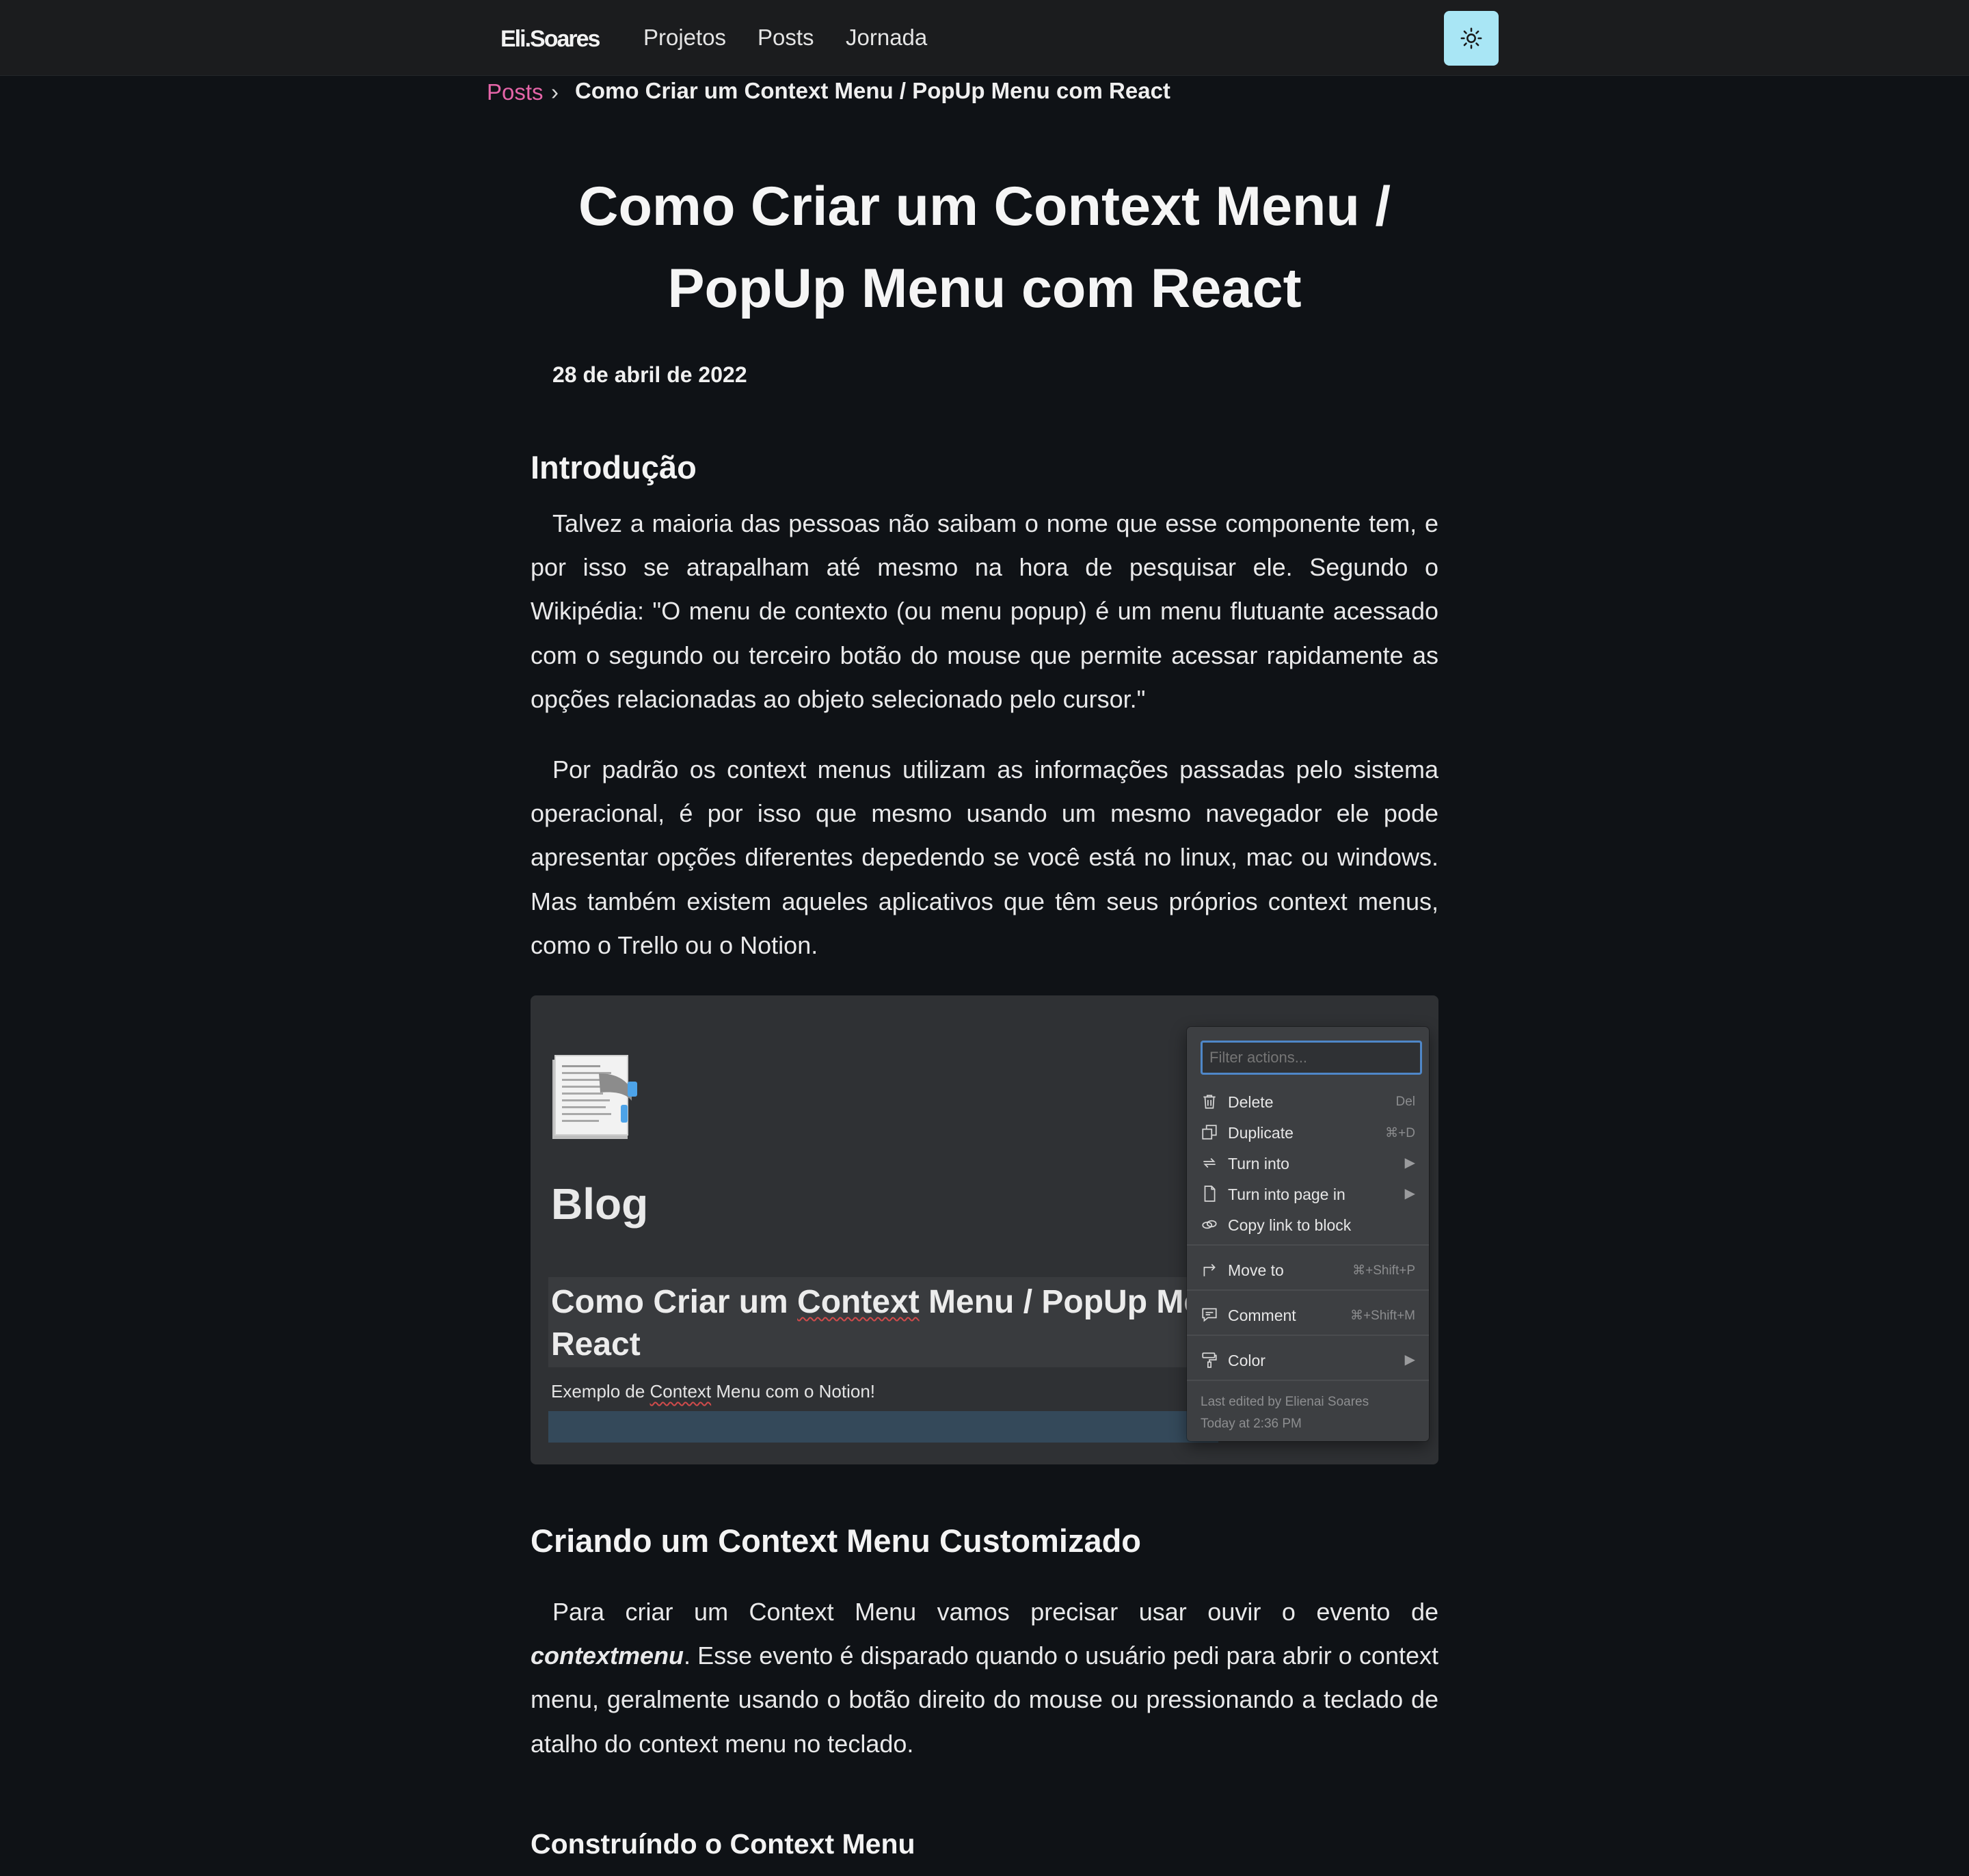  I want to click on move-arrow-icon, so click(1209, 1269).